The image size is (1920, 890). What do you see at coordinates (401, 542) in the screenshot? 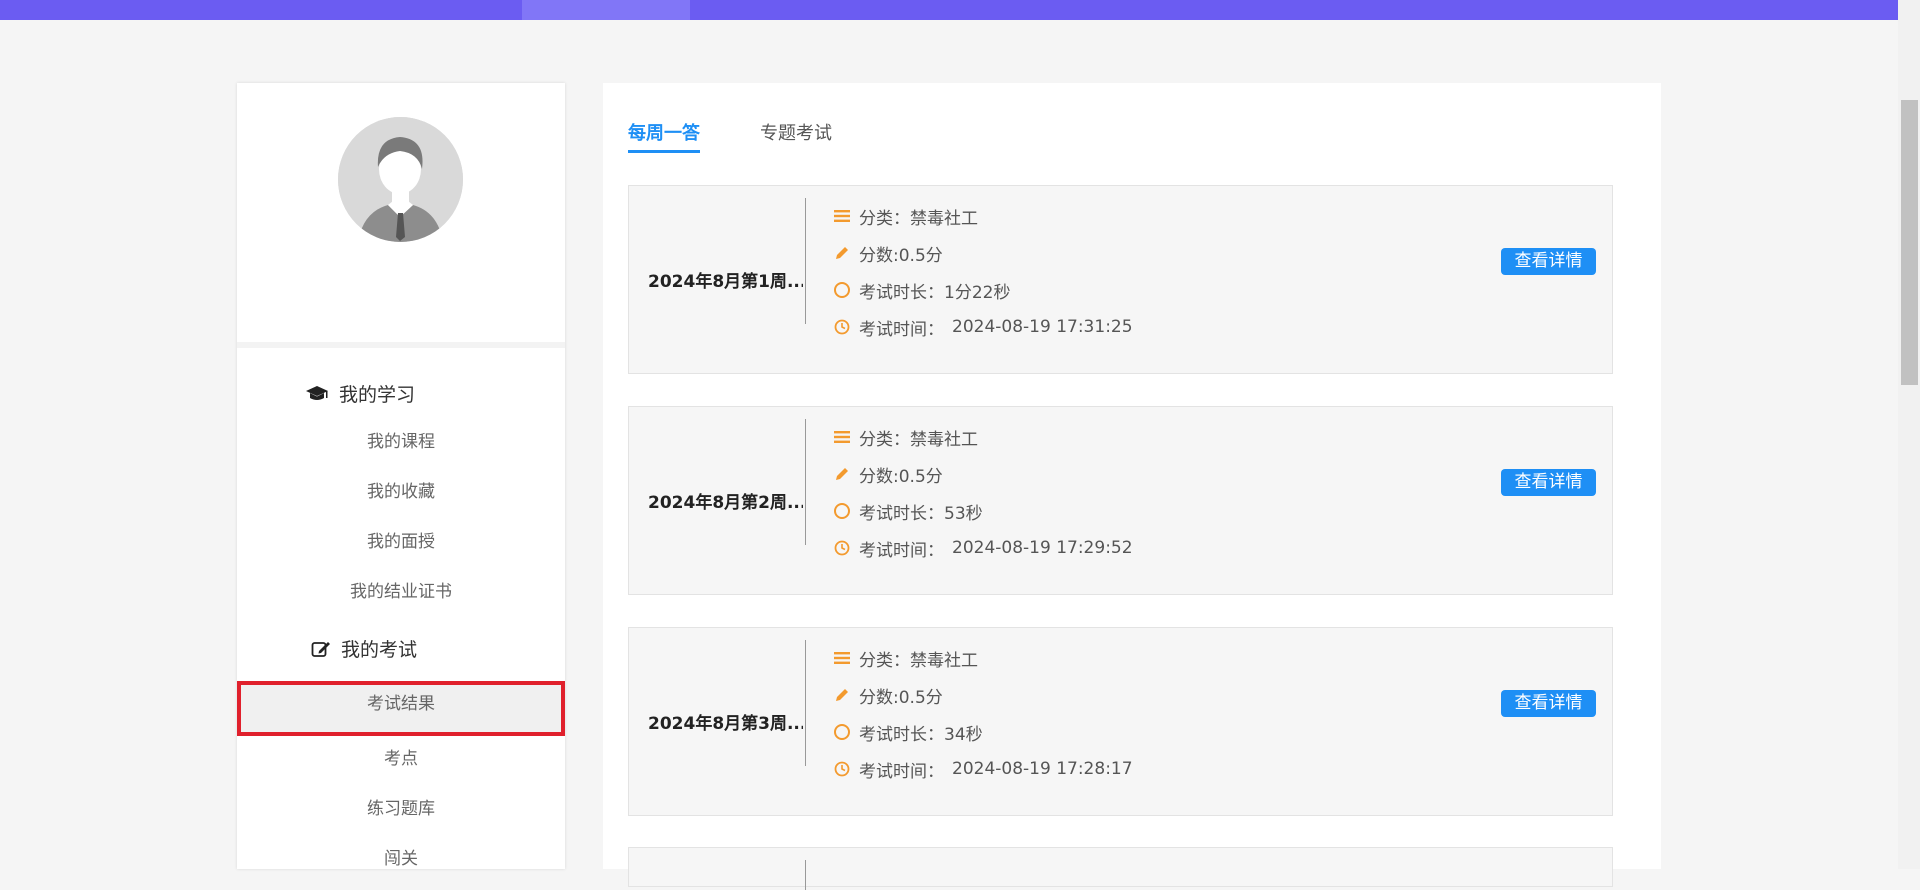
I see `sidebar-item-my-face-to-face: 我的面授` at bounding box center [401, 542].